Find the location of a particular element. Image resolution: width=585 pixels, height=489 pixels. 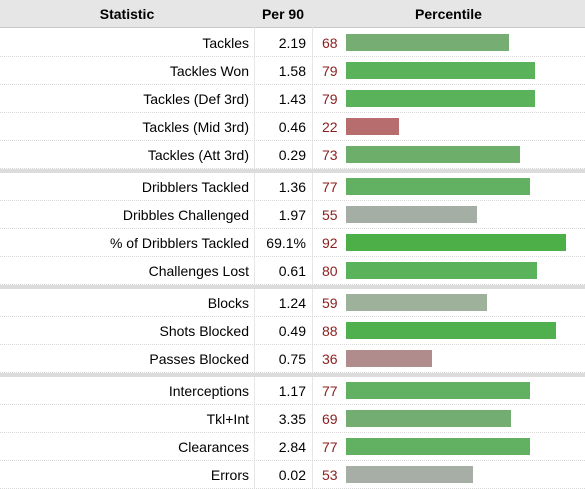

table-header: Statistic Per 90 Percentile is located at coordinates (292, 14).